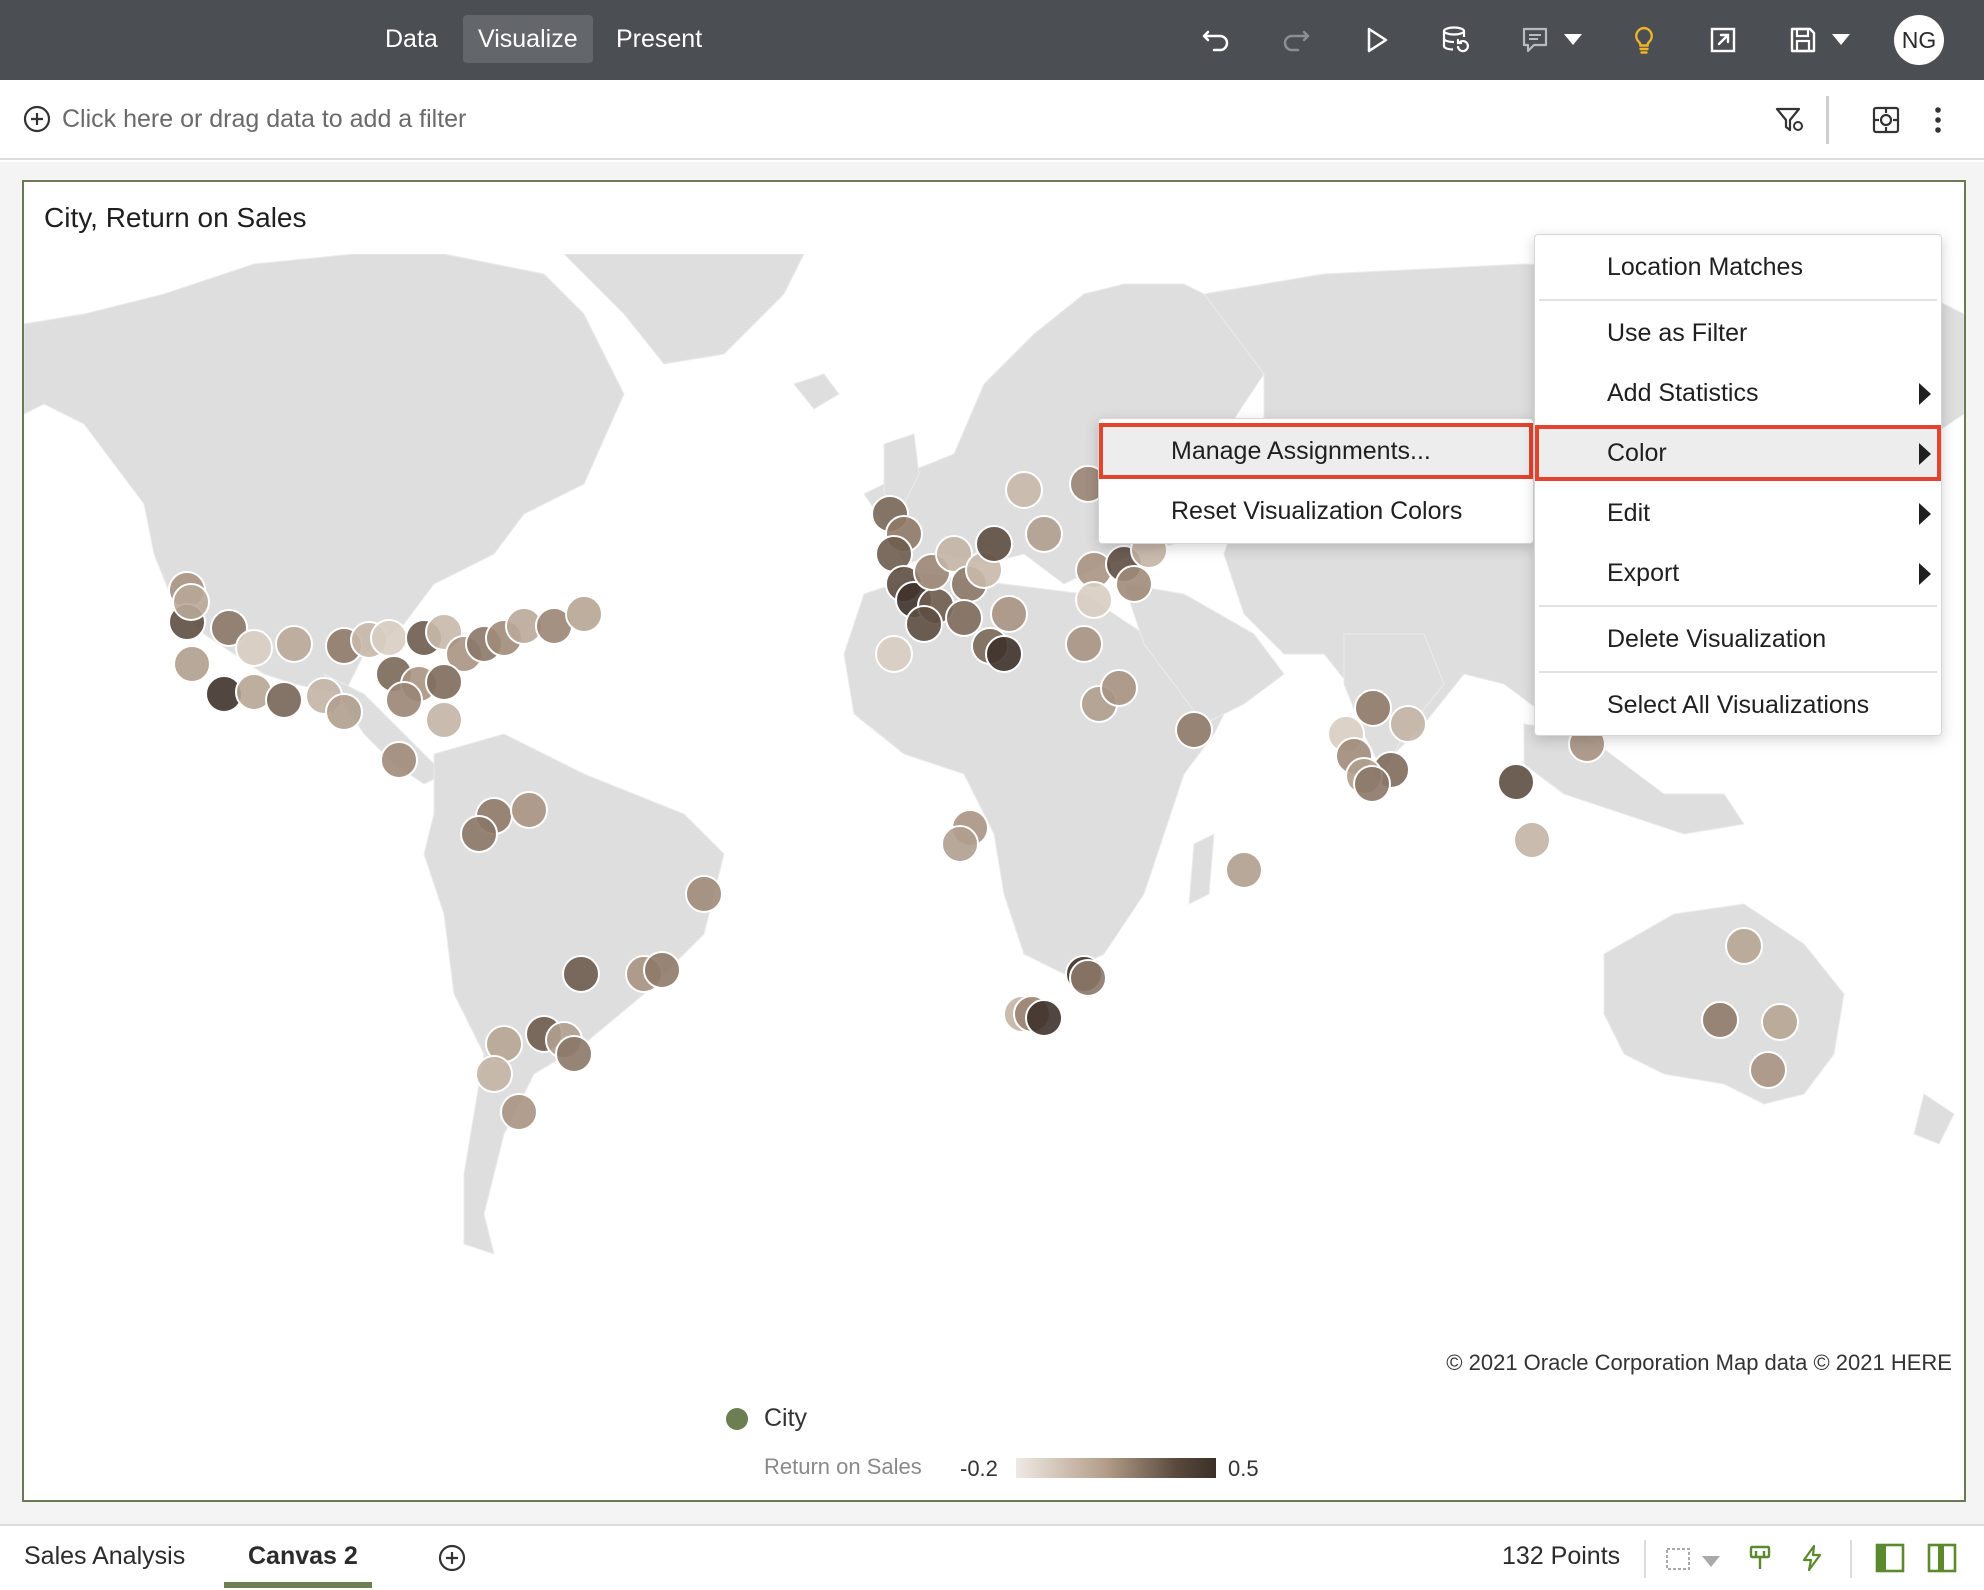  What do you see at coordinates (1890, 1558) in the screenshot?
I see `toggle-left-panel-icon` at bounding box center [1890, 1558].